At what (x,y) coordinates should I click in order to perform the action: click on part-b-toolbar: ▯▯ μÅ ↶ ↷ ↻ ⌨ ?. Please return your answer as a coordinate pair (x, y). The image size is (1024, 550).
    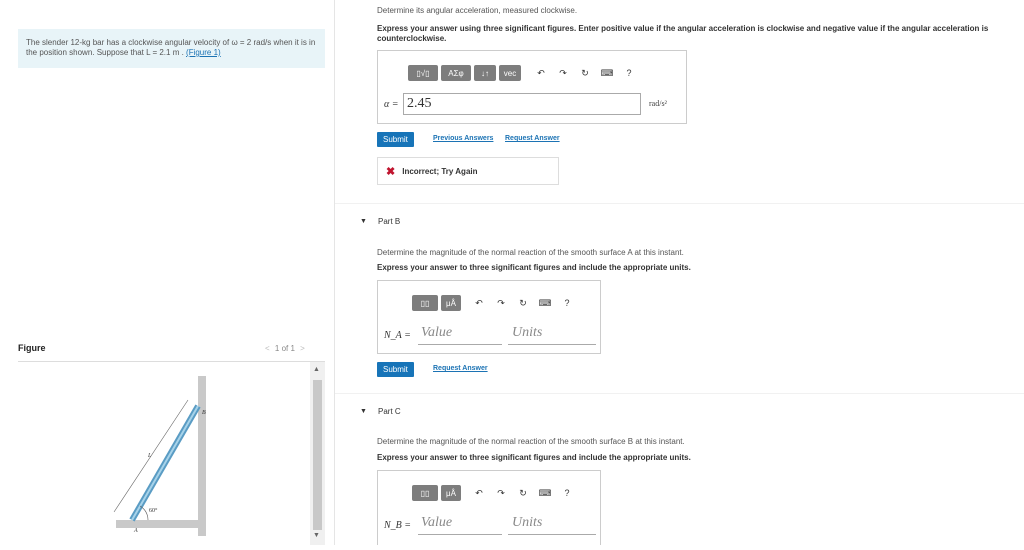
    Looking at the image, I should click on (495, 303).